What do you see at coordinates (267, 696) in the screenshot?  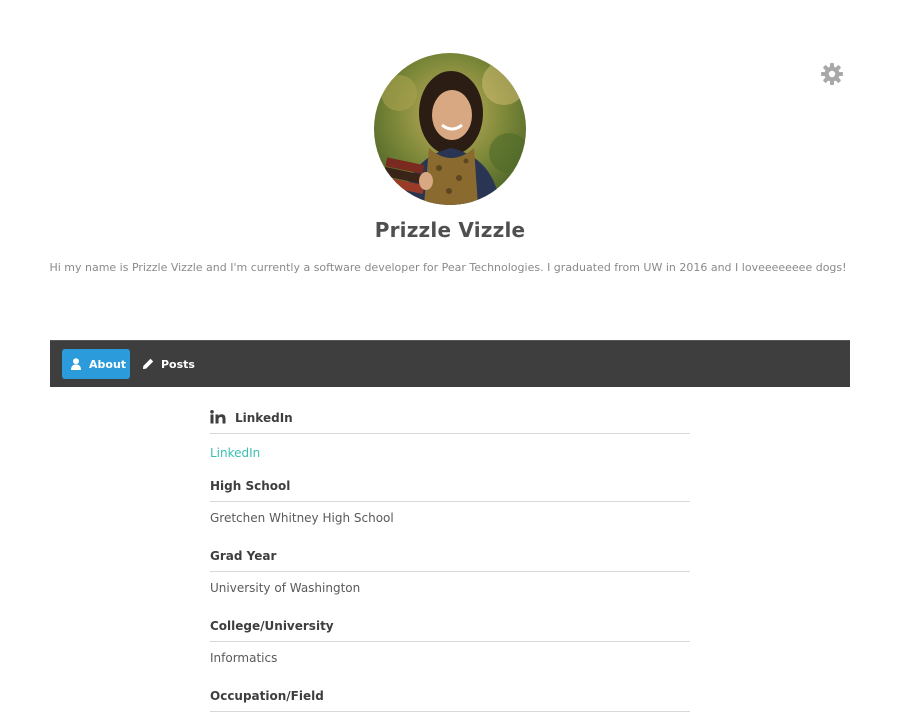 I see `occupation-label: Occupation/Field` at bounding box center [267, 696].